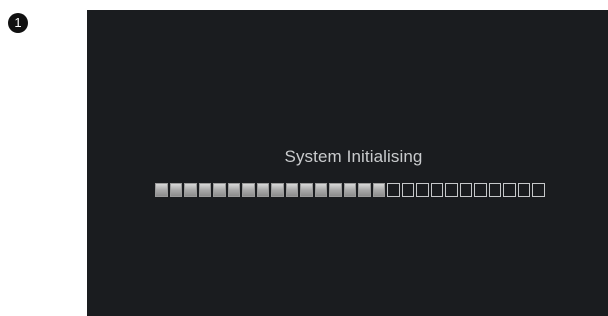 Image resolution: width=608 pixels, height=316 pixels. I want to click on progress-bar, so click(350, 190).